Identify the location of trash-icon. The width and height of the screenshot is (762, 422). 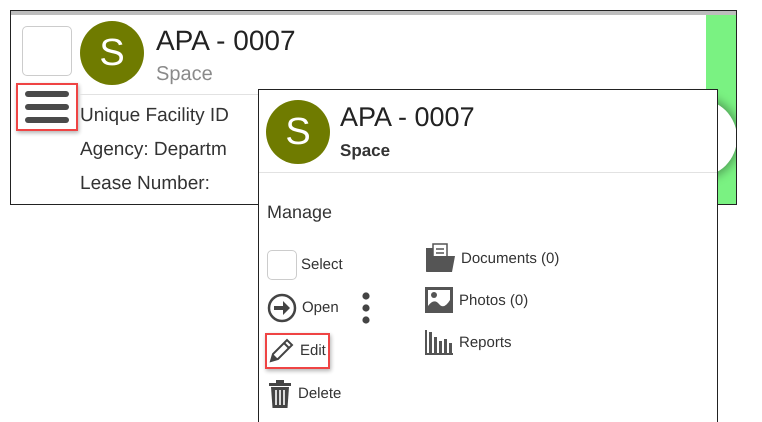
(280, 393).